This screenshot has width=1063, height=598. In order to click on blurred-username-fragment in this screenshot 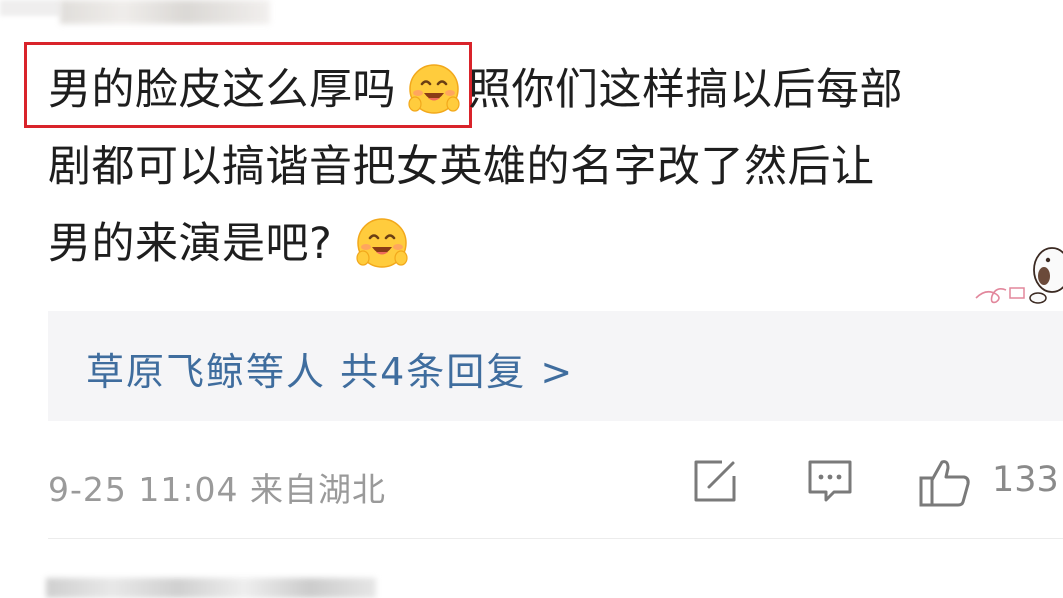, I will do `click(30, 8)`.